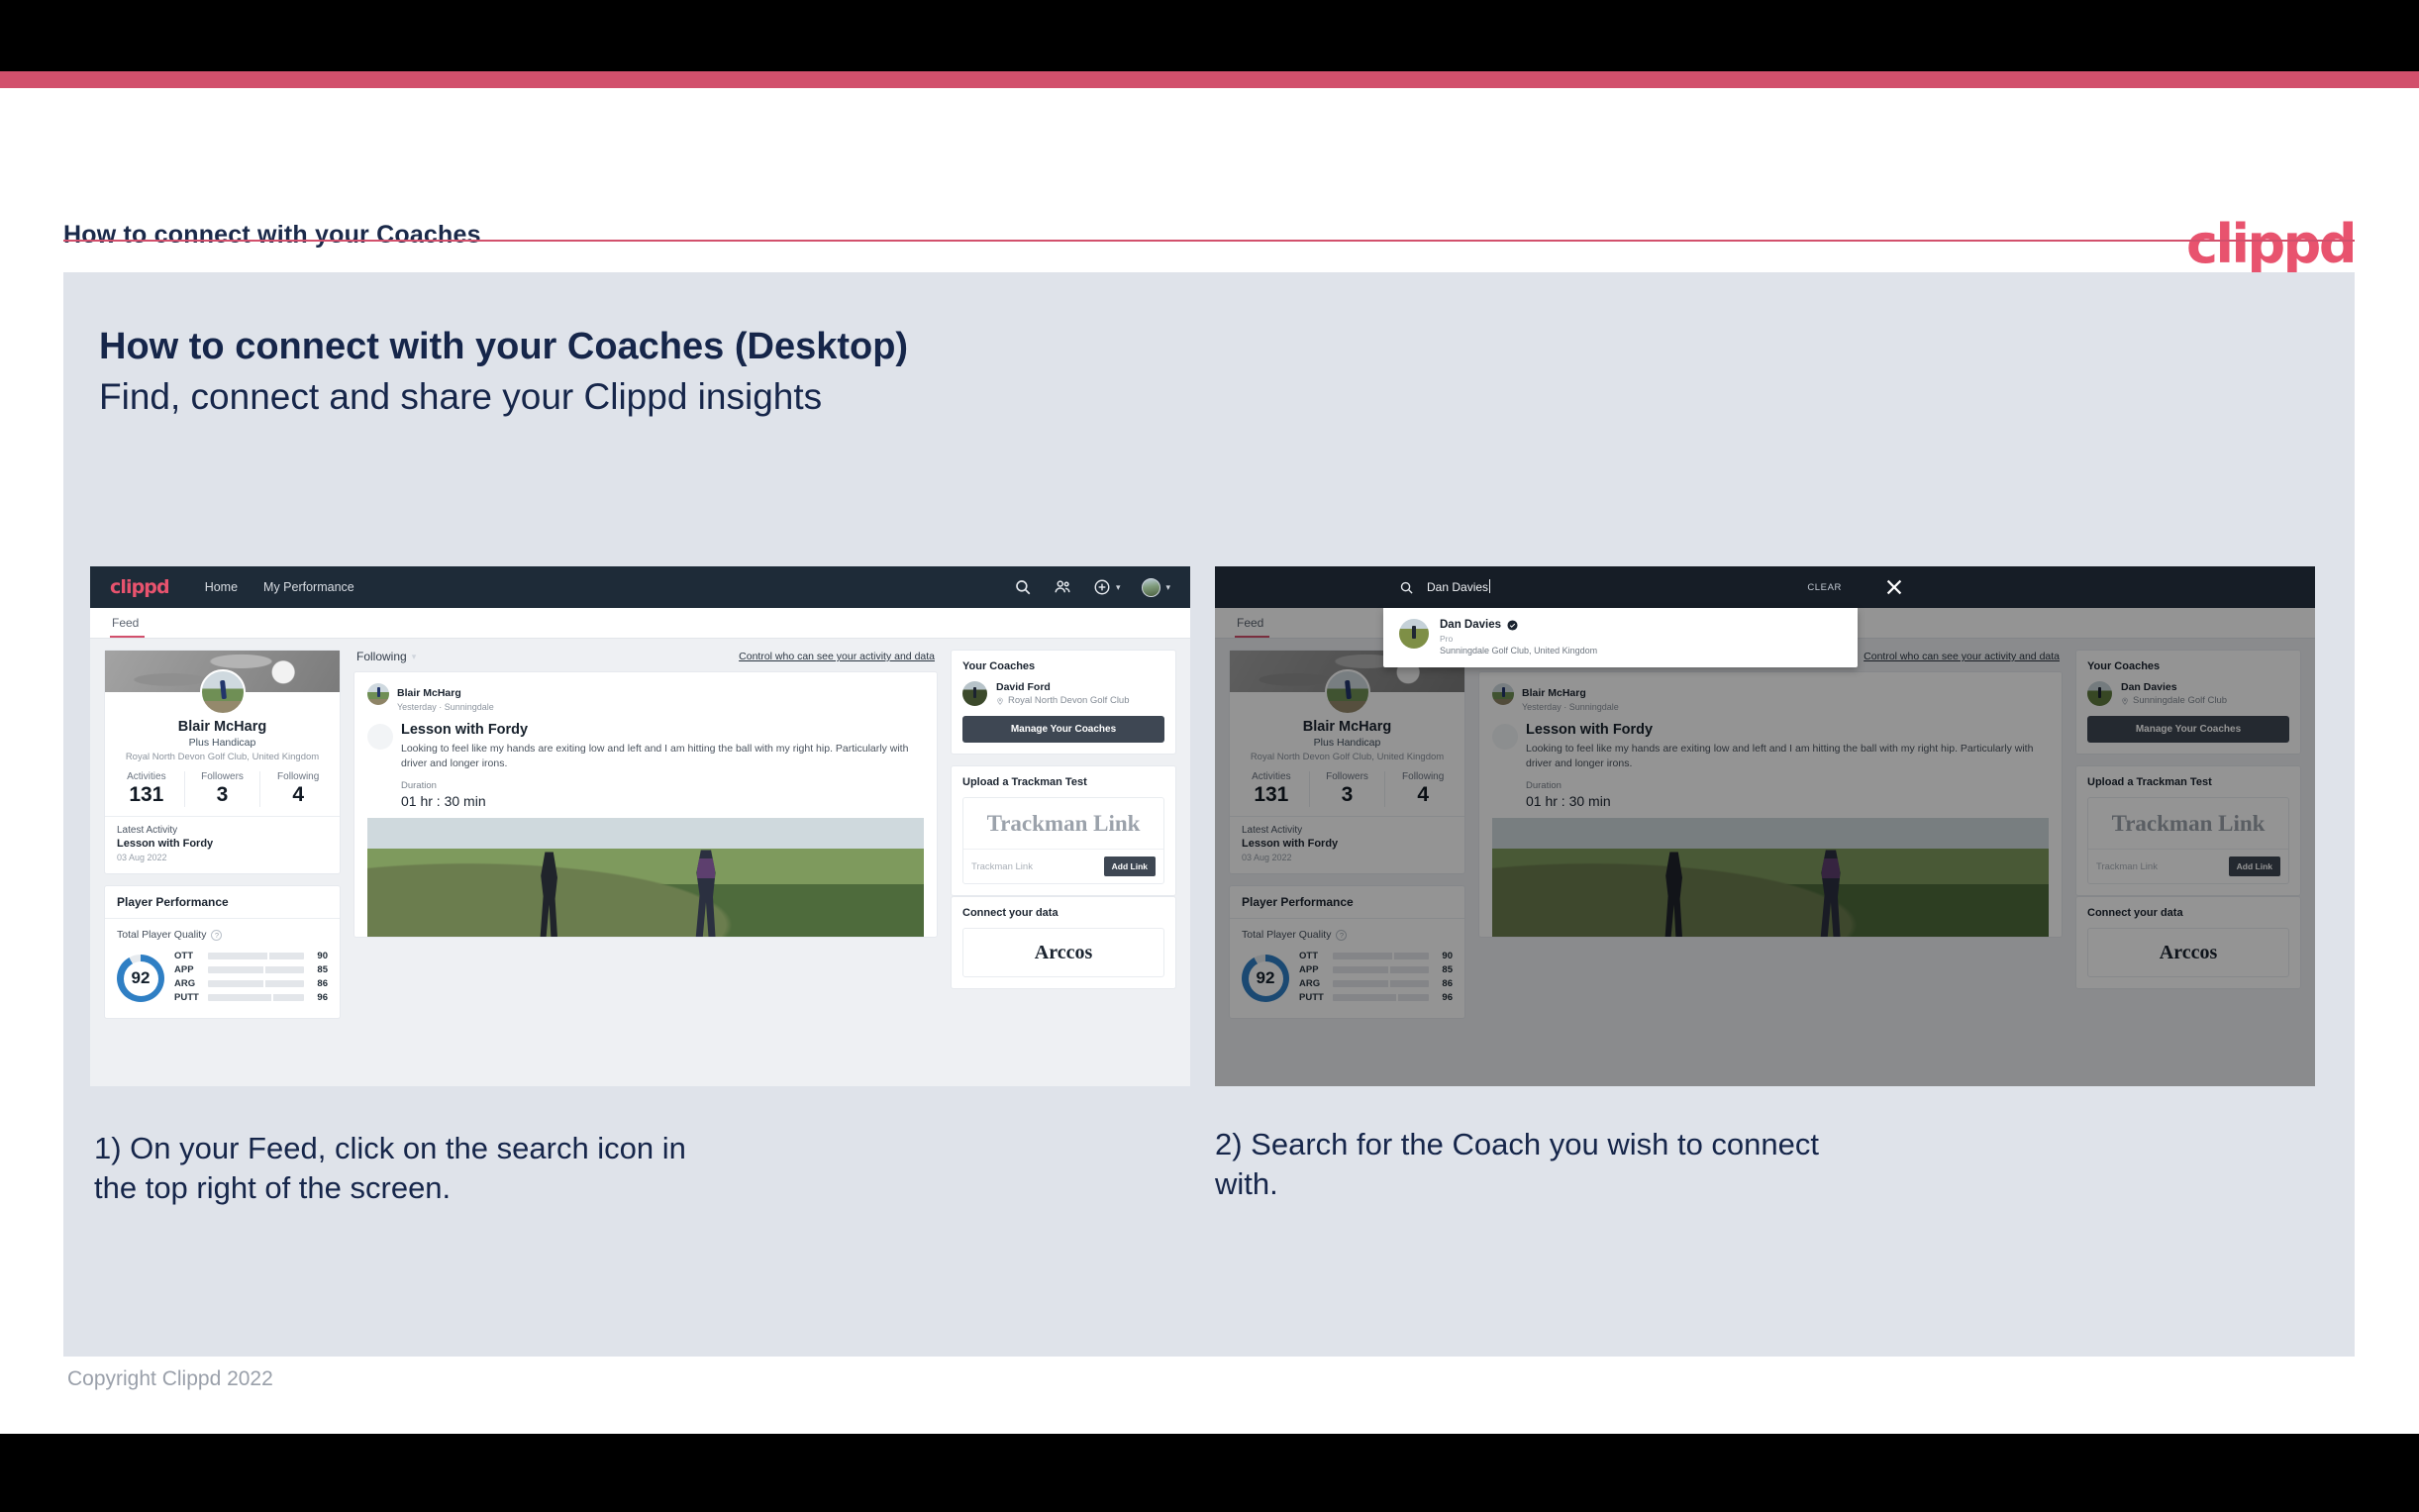  Describe the element at coordinates (1310, 983) in the screenshot. I see `metric-label: ARG` at that location.